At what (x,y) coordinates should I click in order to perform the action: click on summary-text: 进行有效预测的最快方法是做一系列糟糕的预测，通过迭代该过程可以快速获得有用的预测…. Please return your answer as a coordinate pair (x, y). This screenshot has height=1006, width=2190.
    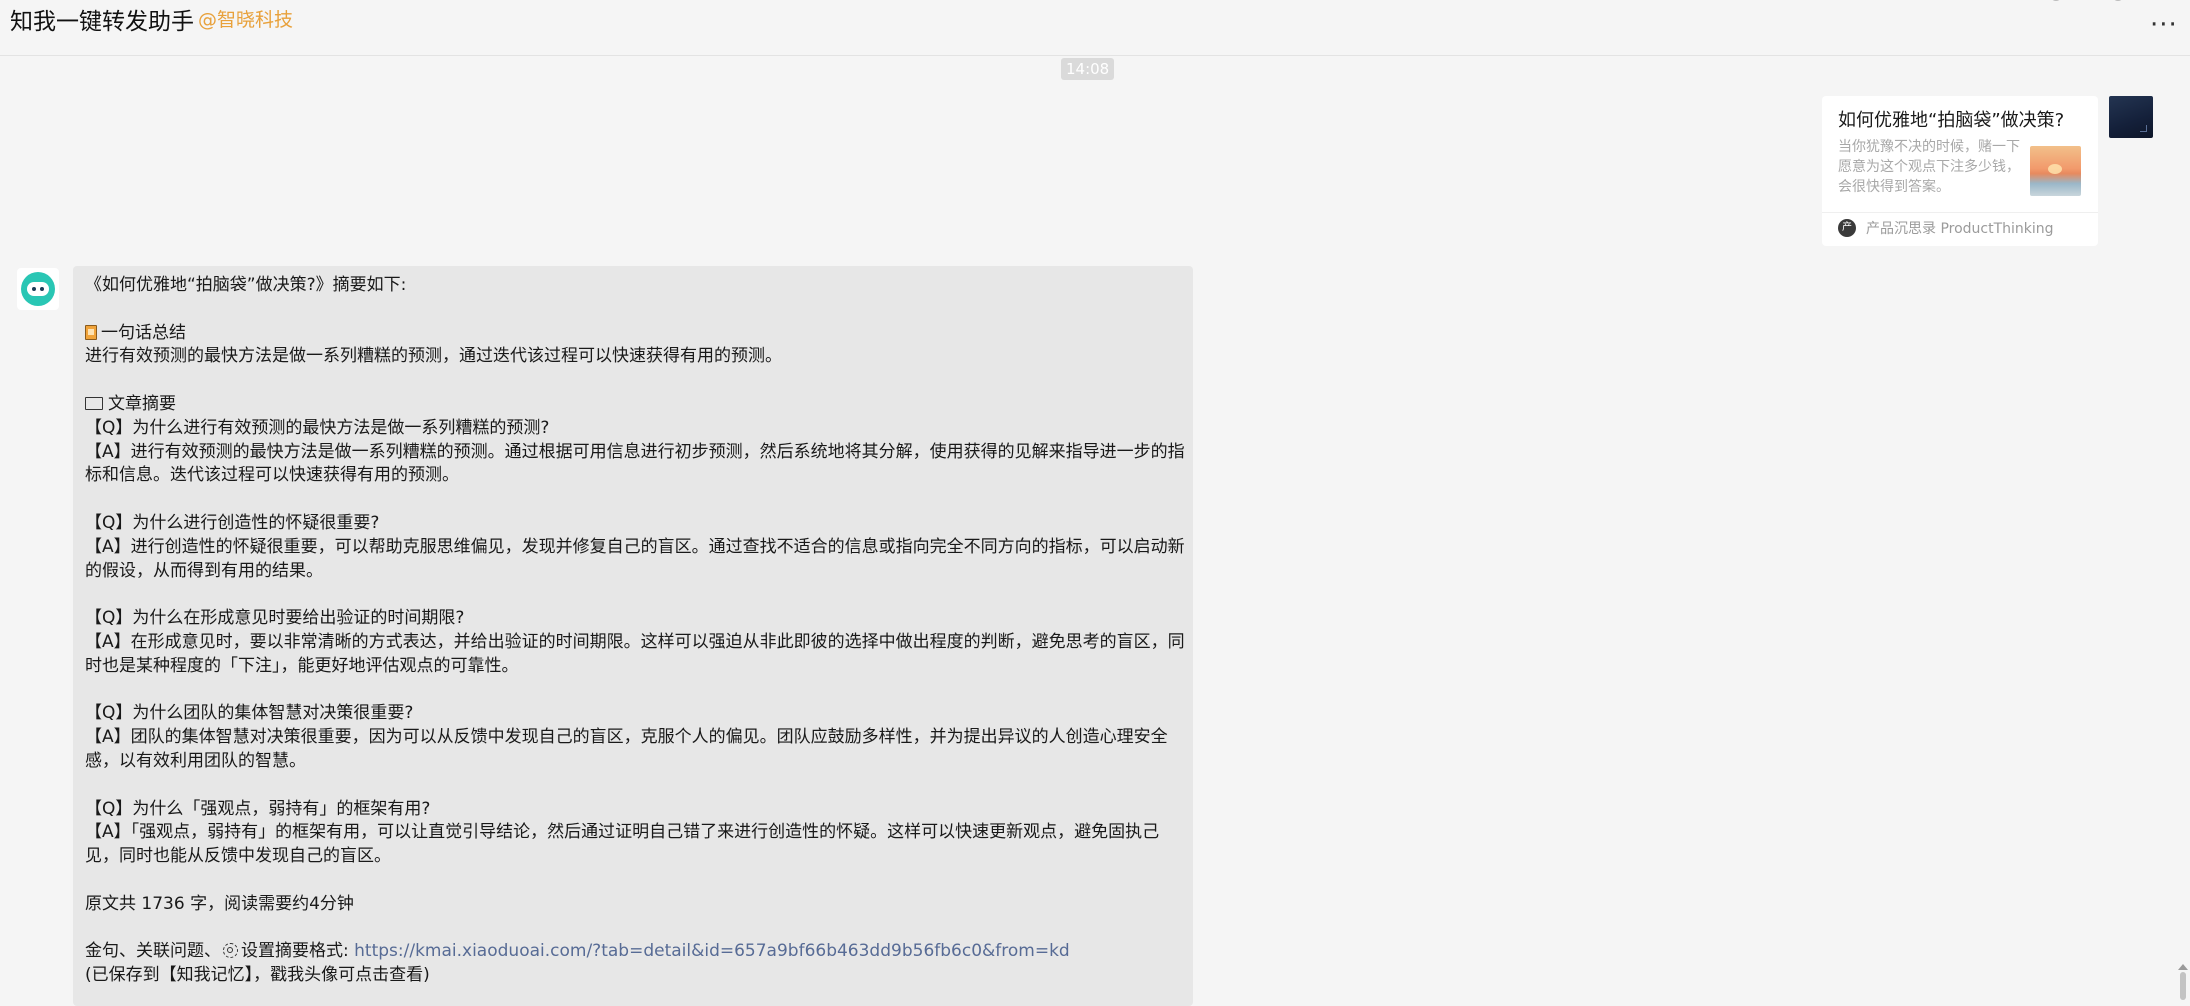
    Looking at the image, I should click on (433, 356).